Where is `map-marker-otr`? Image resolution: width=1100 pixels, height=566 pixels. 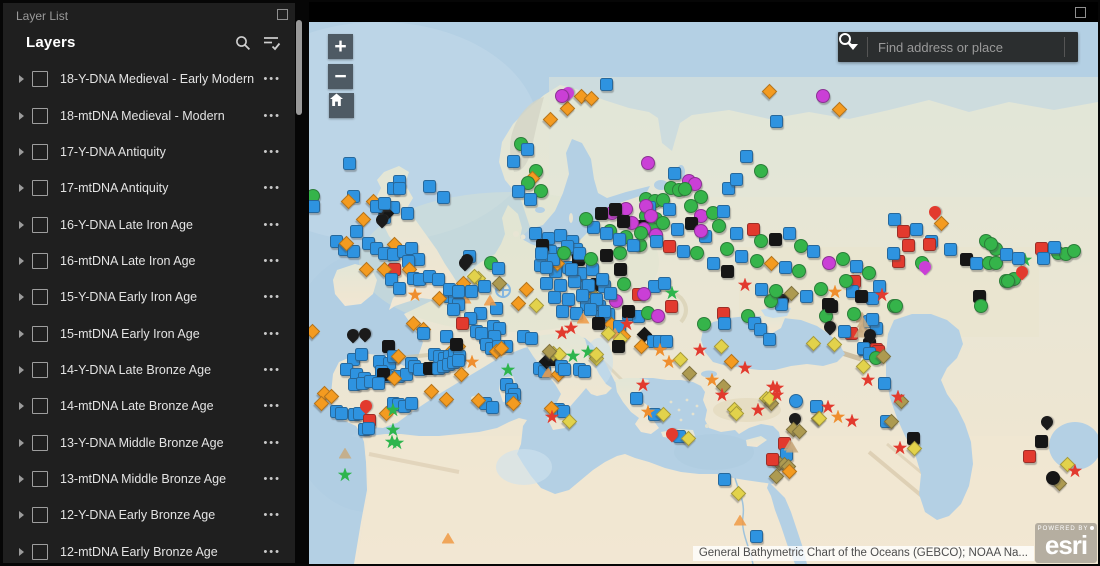
map-marker-otr is located at coordinates (448, 538).